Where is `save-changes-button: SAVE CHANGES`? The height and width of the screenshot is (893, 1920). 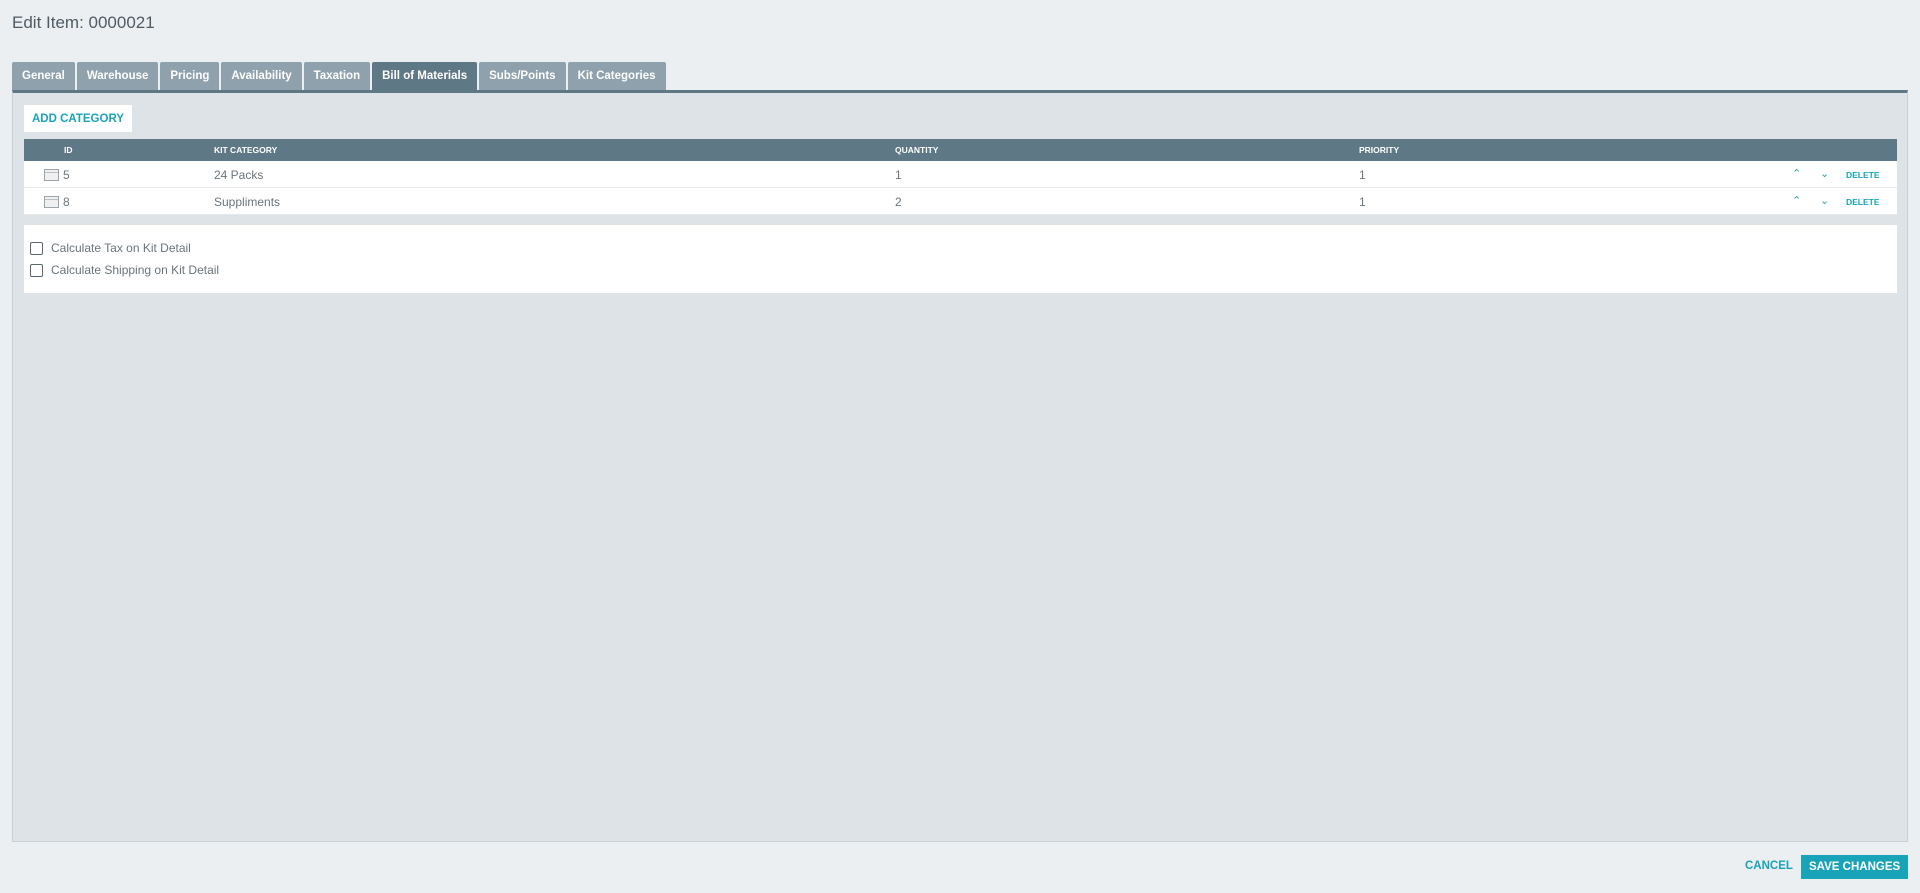 save-changes-button: SAVE CHANGES is located at coordinates (1855, 867).